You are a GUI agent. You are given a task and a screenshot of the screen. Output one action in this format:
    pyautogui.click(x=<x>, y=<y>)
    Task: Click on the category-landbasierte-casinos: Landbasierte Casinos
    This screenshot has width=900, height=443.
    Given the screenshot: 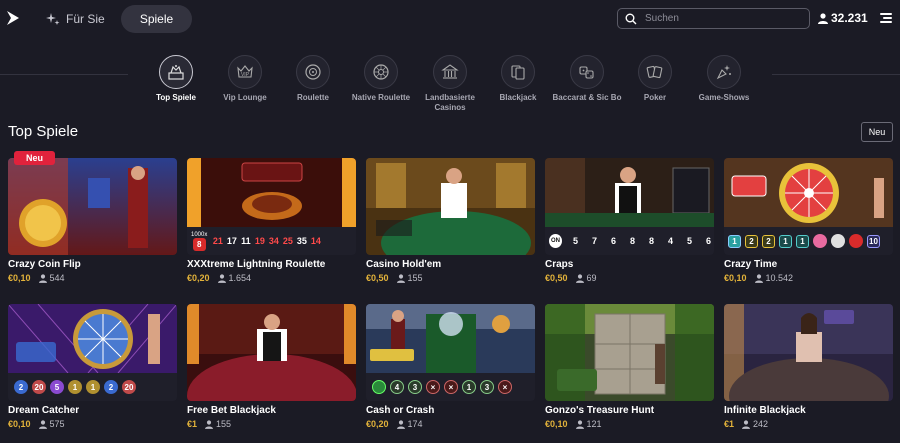 What is the action you would take?
    pyautogui.click(x=450, y=84)
    